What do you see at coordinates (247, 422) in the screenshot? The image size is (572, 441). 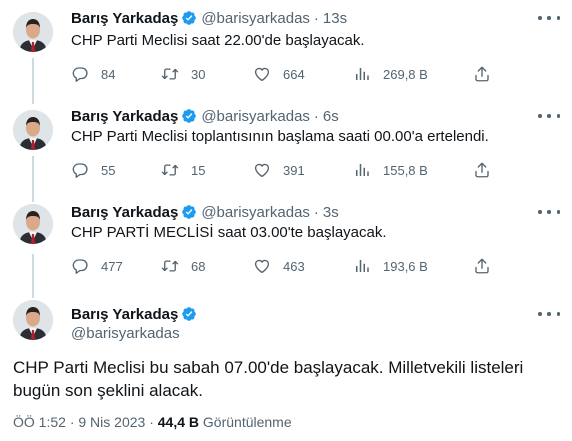 I see `views-label: Görüntülenme` at bounding box center [247, 422].